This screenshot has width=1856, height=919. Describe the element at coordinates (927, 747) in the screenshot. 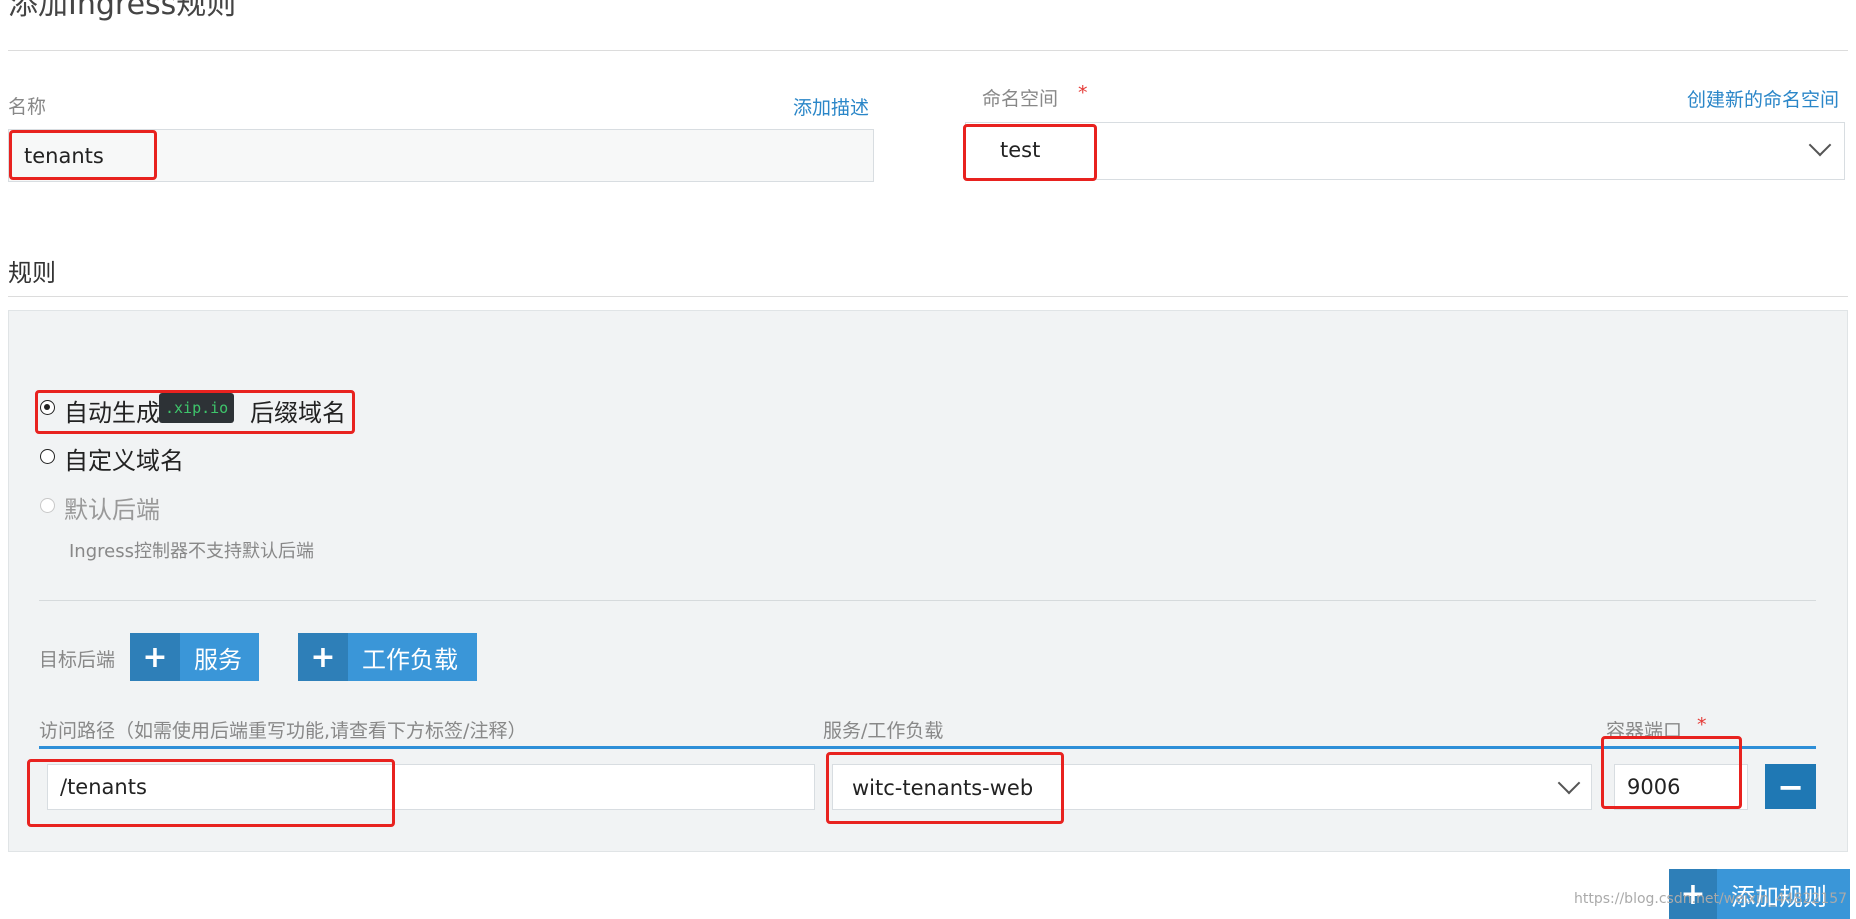

I see `headers-underline` at that location.